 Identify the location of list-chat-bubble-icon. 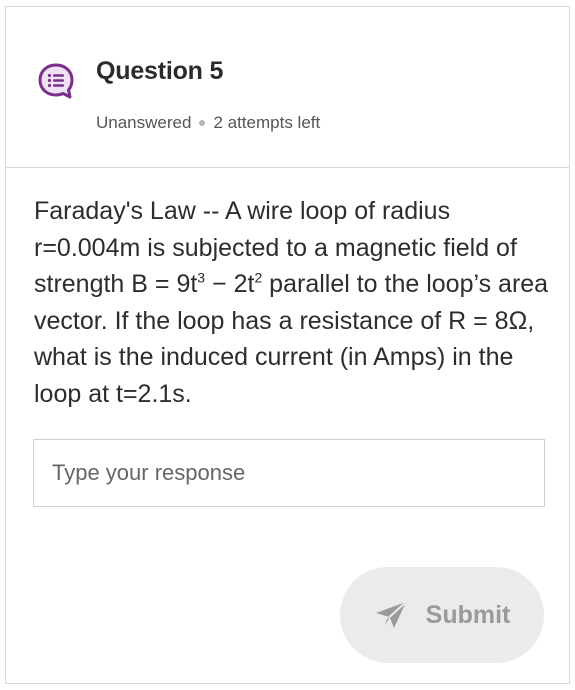
(56, 81).